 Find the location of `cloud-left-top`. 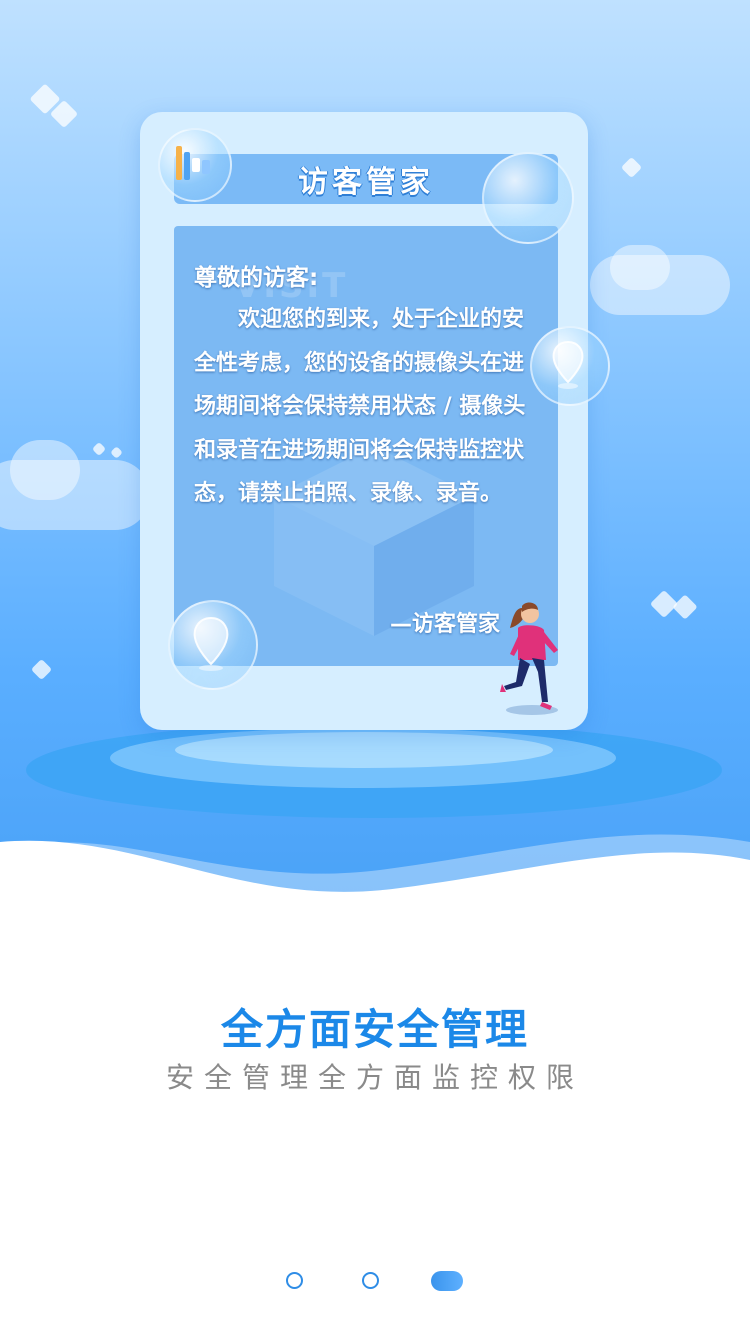

cloud-left-top is located at coordinates (45, 470).